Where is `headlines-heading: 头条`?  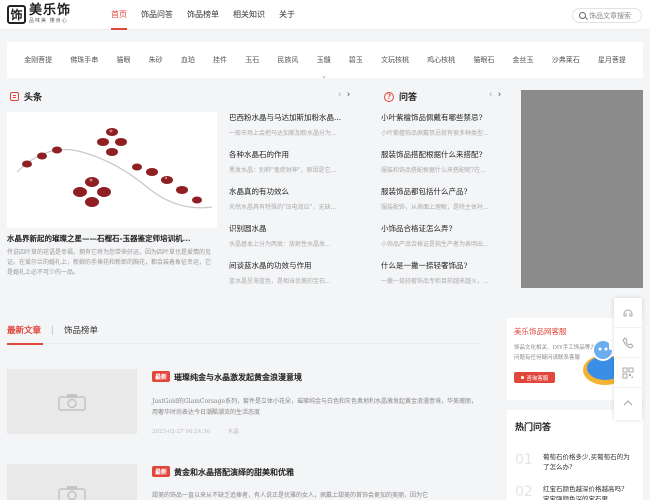 headlines-heading: 头条 is located at coordinates (26, 96).